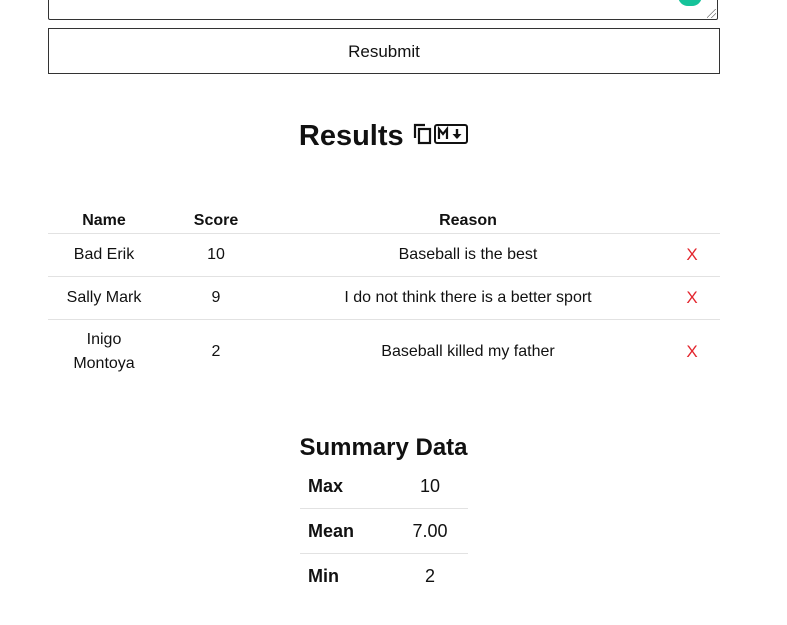  Describe the element at coordinates (383, 447) in the screenshot. I see `summary-title: Summary Data` at that location.